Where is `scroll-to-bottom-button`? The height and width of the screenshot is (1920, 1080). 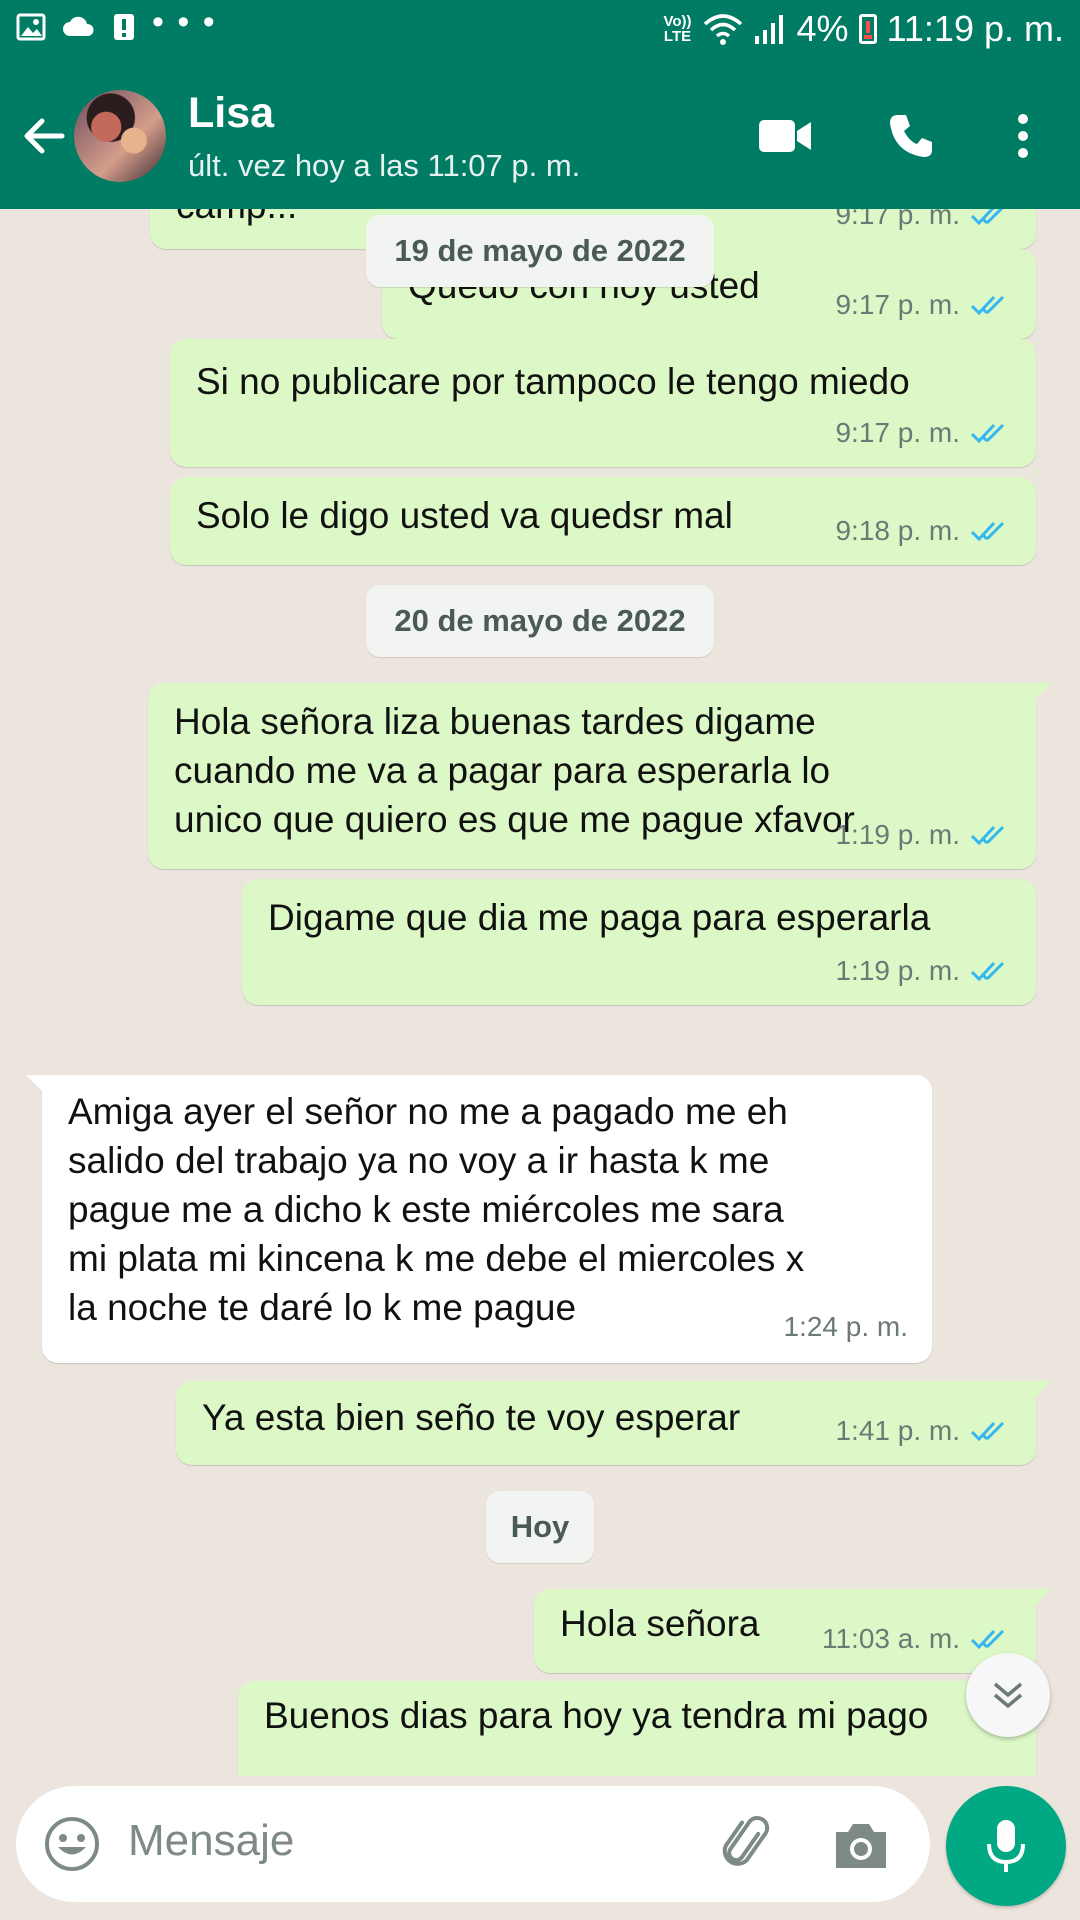
scroll-to-bottom-button is located at coordinates (1008, 1695).